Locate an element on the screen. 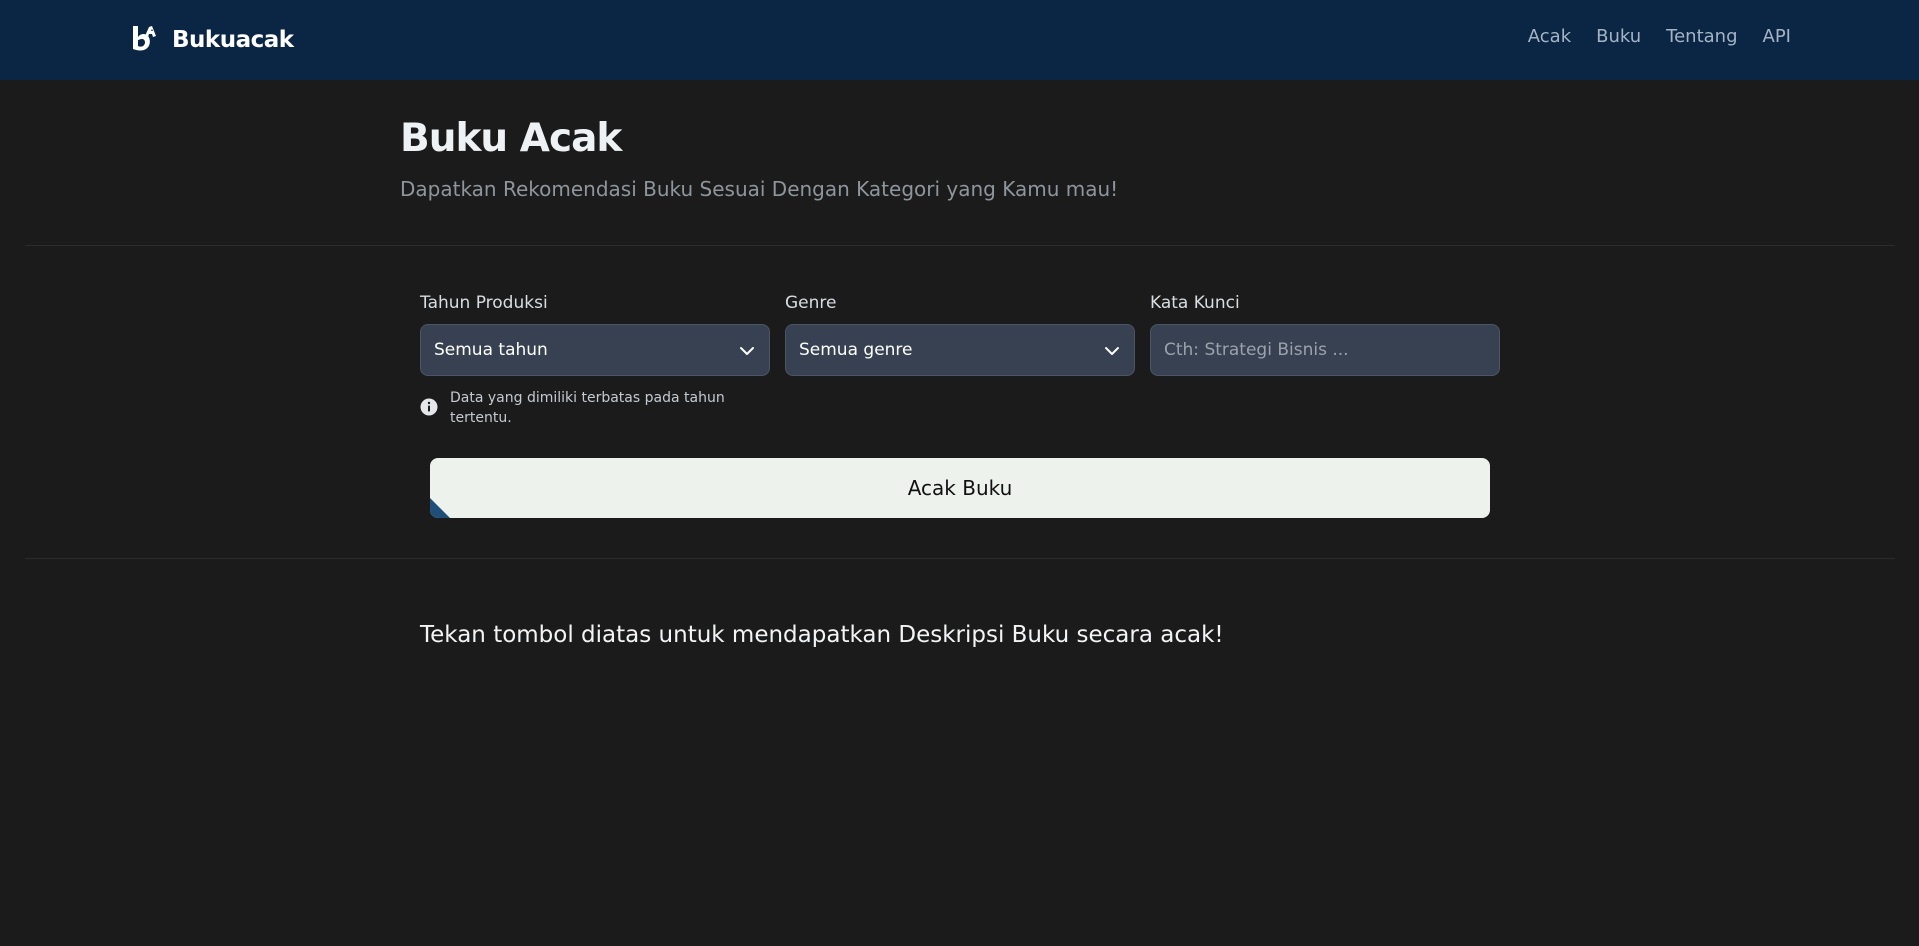  brand-link: Bukuacak is located at coordinates (212, 40).